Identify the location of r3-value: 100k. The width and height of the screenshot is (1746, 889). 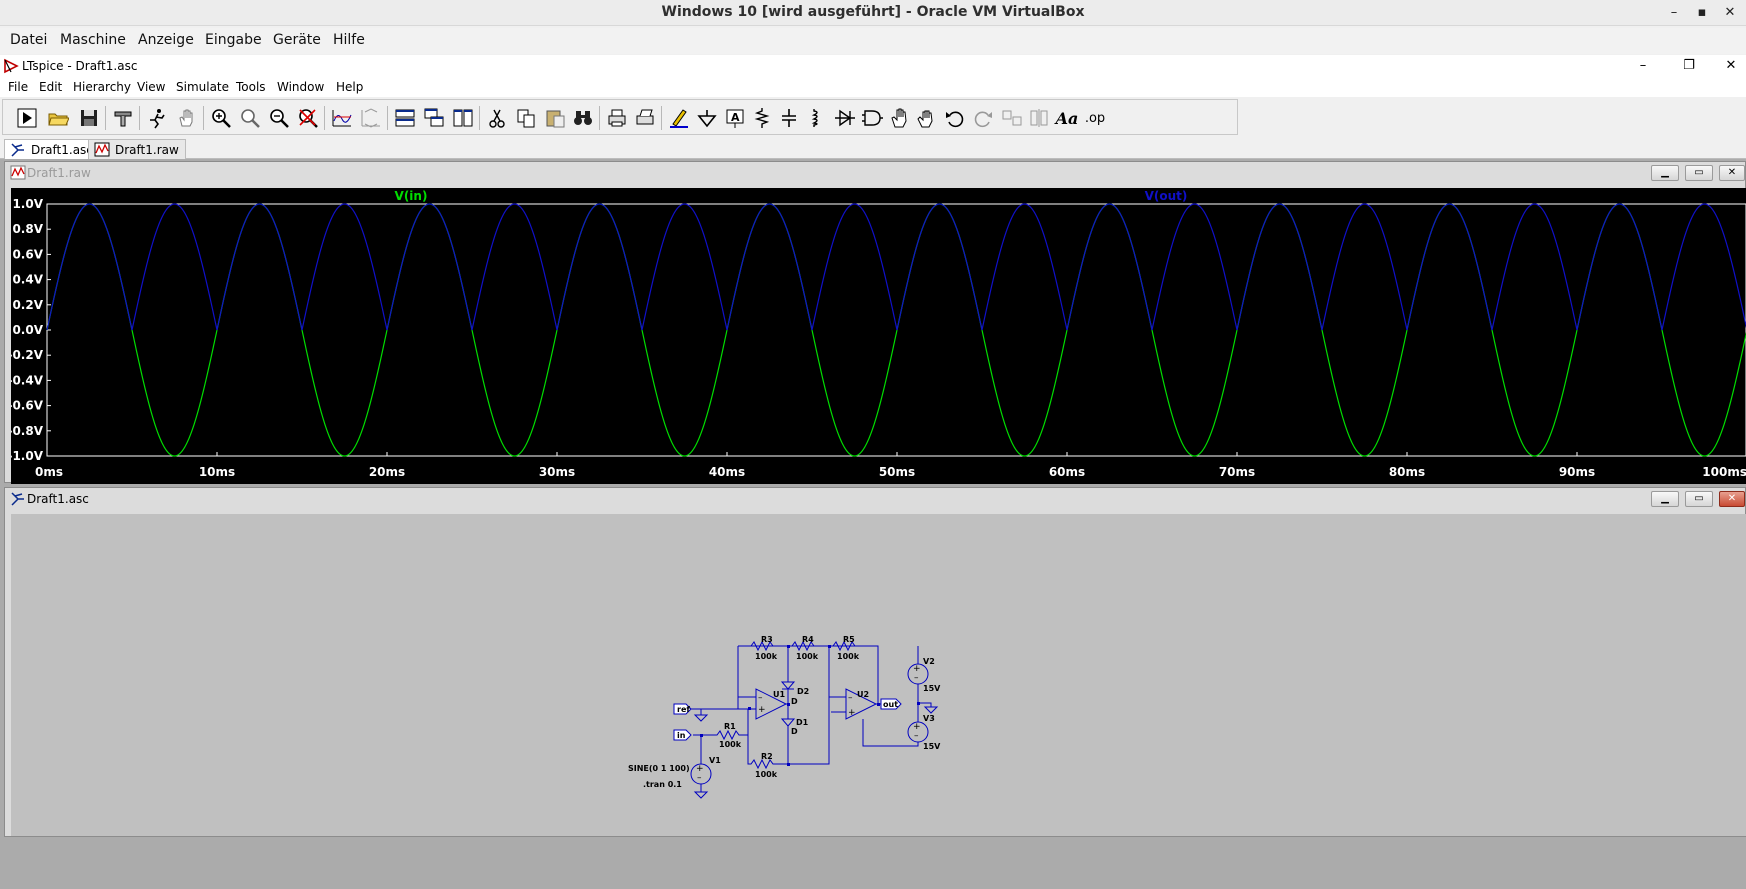
(766, 656).